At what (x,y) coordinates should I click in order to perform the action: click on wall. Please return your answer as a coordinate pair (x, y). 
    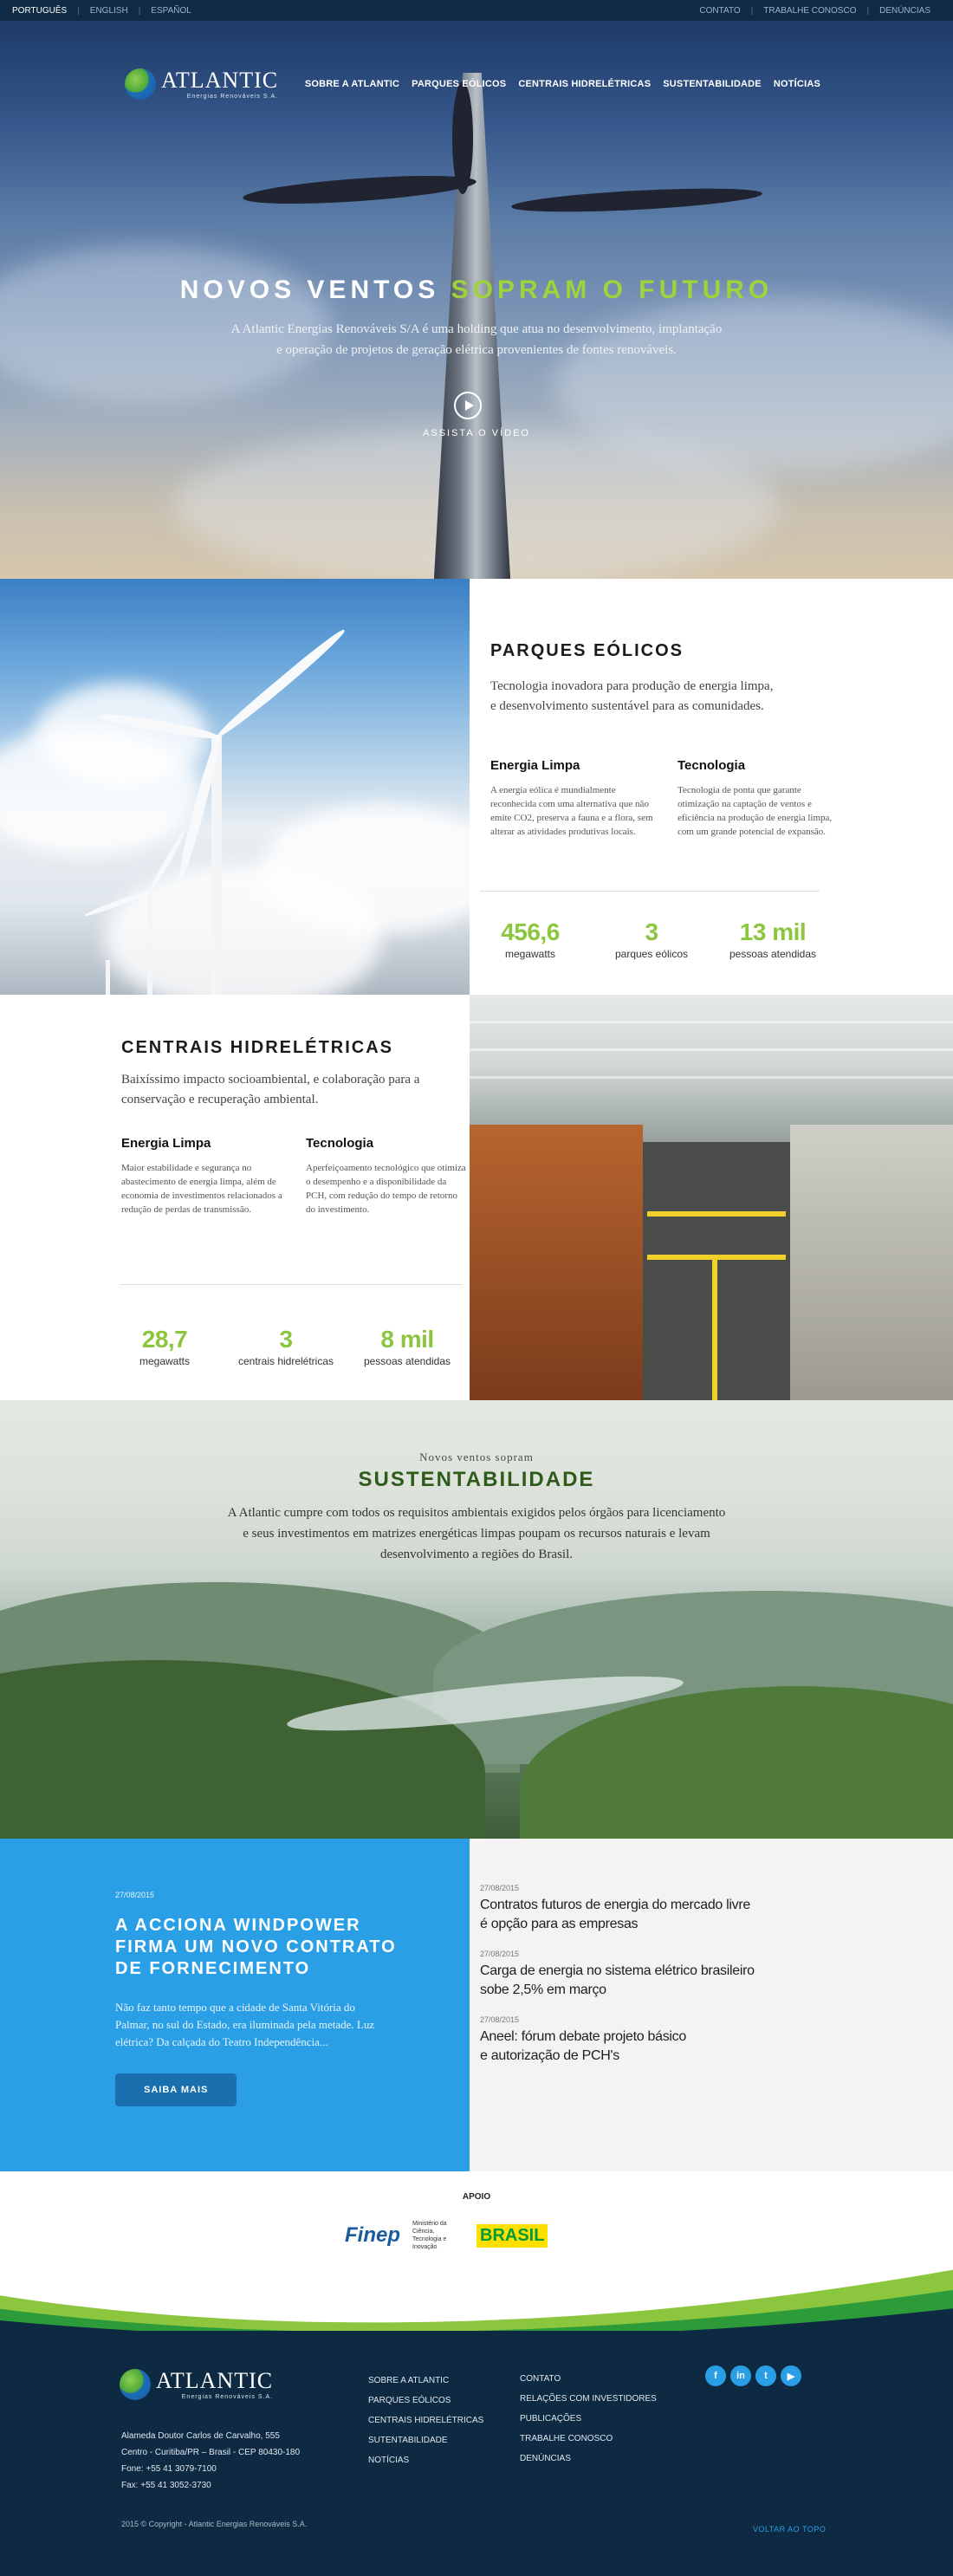
    Looking at the image, I should click on (871, 1262).